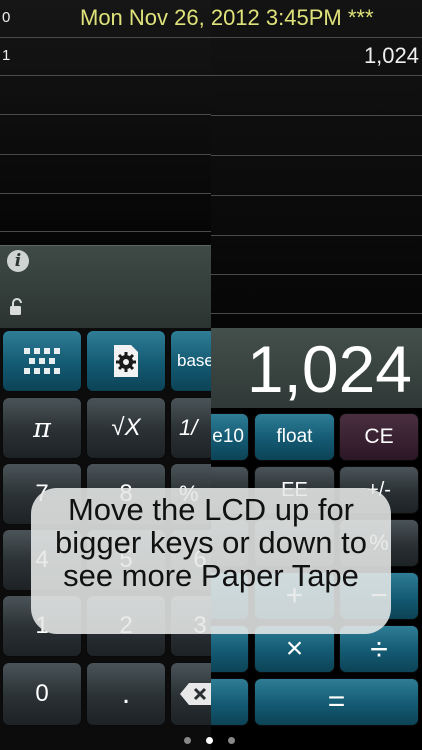 This screenshot has height=750, width=422. I want to click on pi-button: π, so click(42, 428).